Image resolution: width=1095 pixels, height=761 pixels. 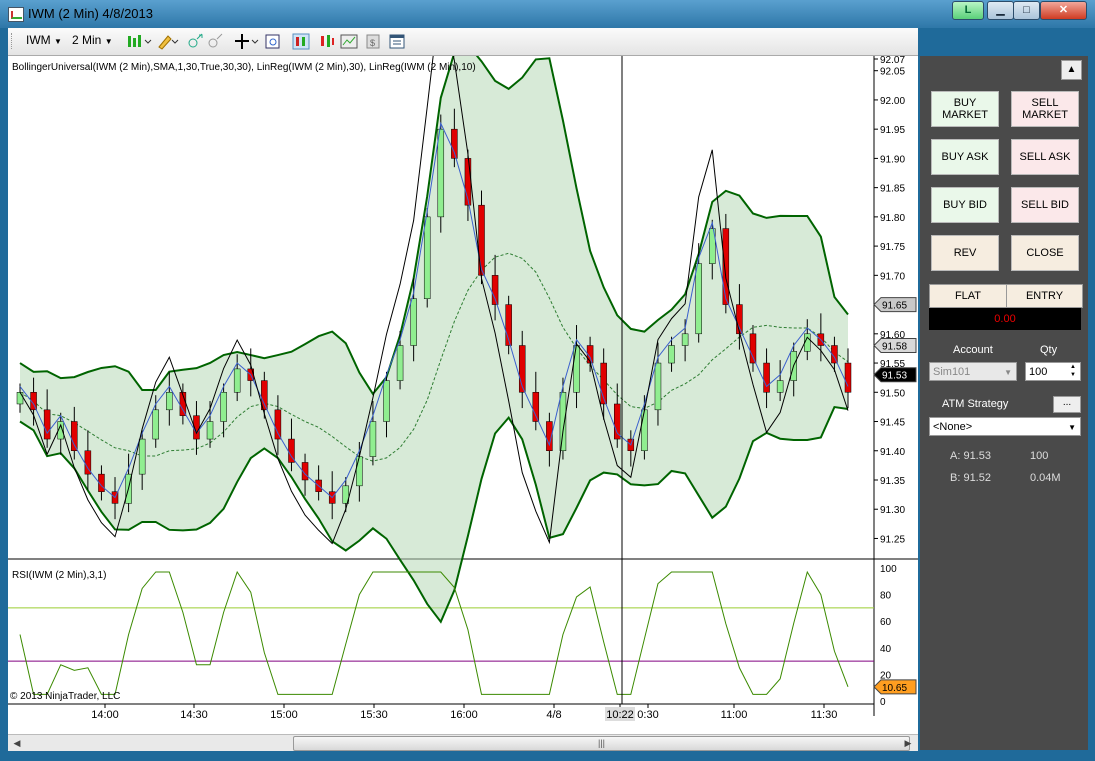 I want to click on price-tick-label: 91.95, so click(x=892, y=130).